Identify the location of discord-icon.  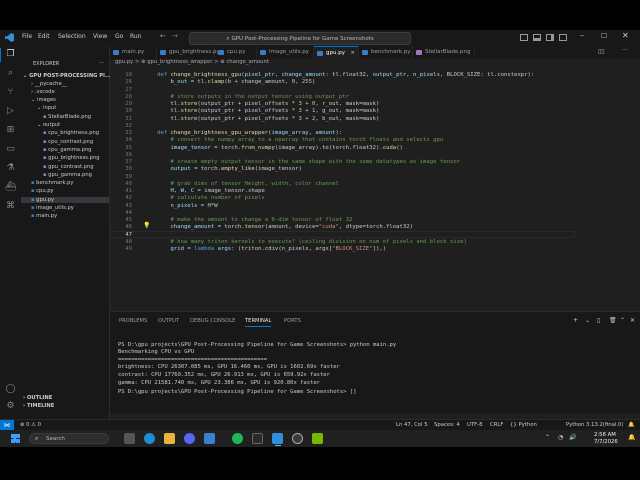
(189, 438).